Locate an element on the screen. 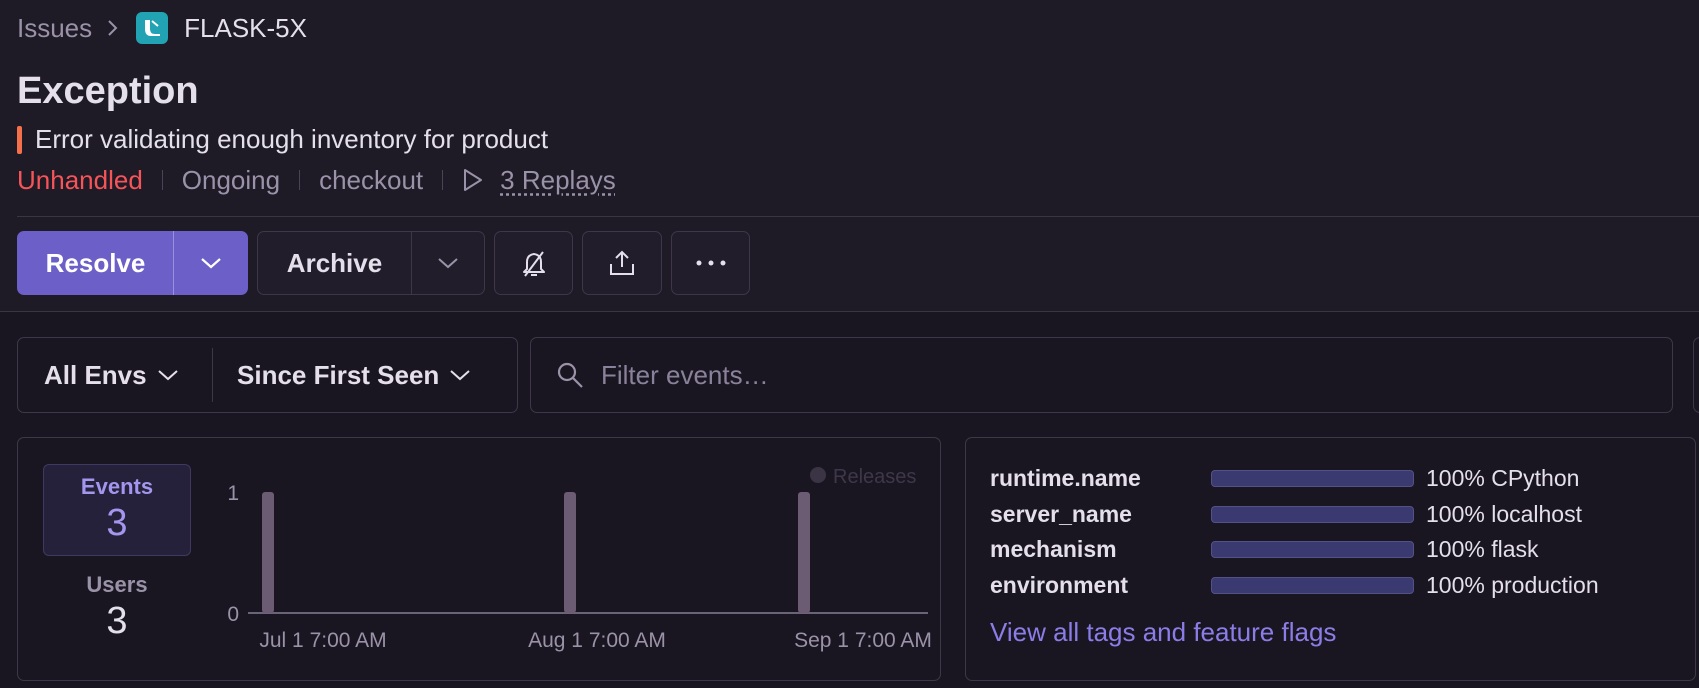 The width and height of the screenshot is (1699, 688). share-button is located at coordinates (622, 263).